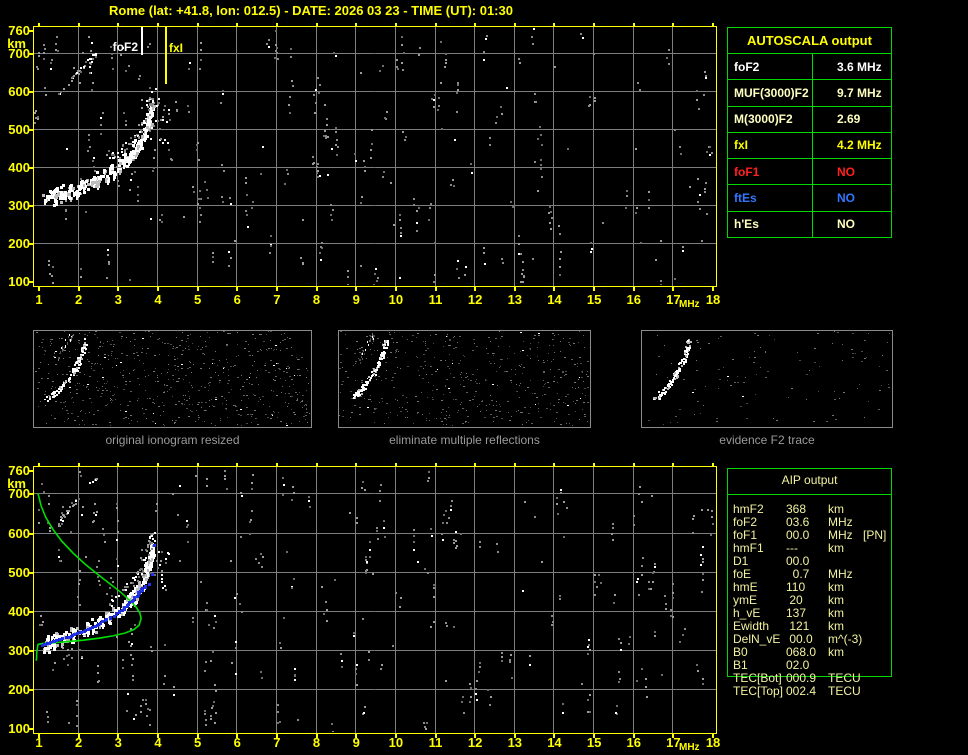  Describe the element at coordinates (810, 652) in the screenshot. I see `aip-row-b0: B0 068.0 km` at that location.